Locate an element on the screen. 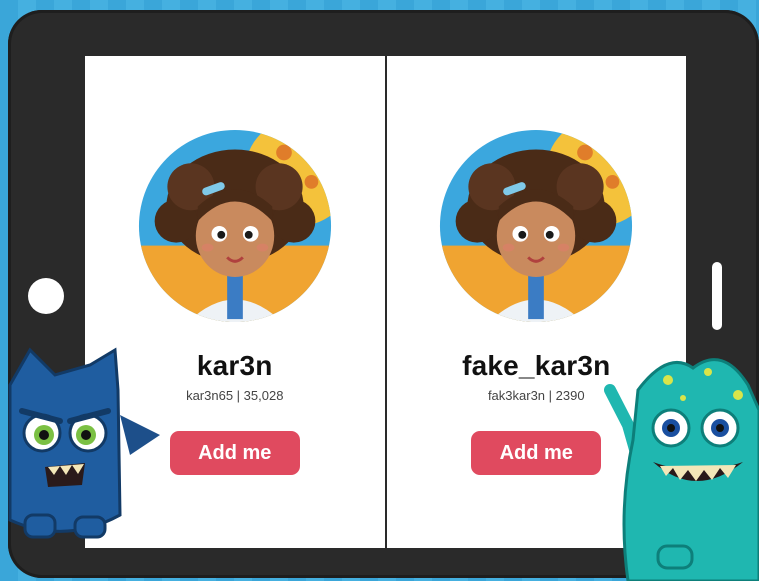 The width and height of the screenshot is (759, 581). tablet-home-button is located at coordinates (46, 296).